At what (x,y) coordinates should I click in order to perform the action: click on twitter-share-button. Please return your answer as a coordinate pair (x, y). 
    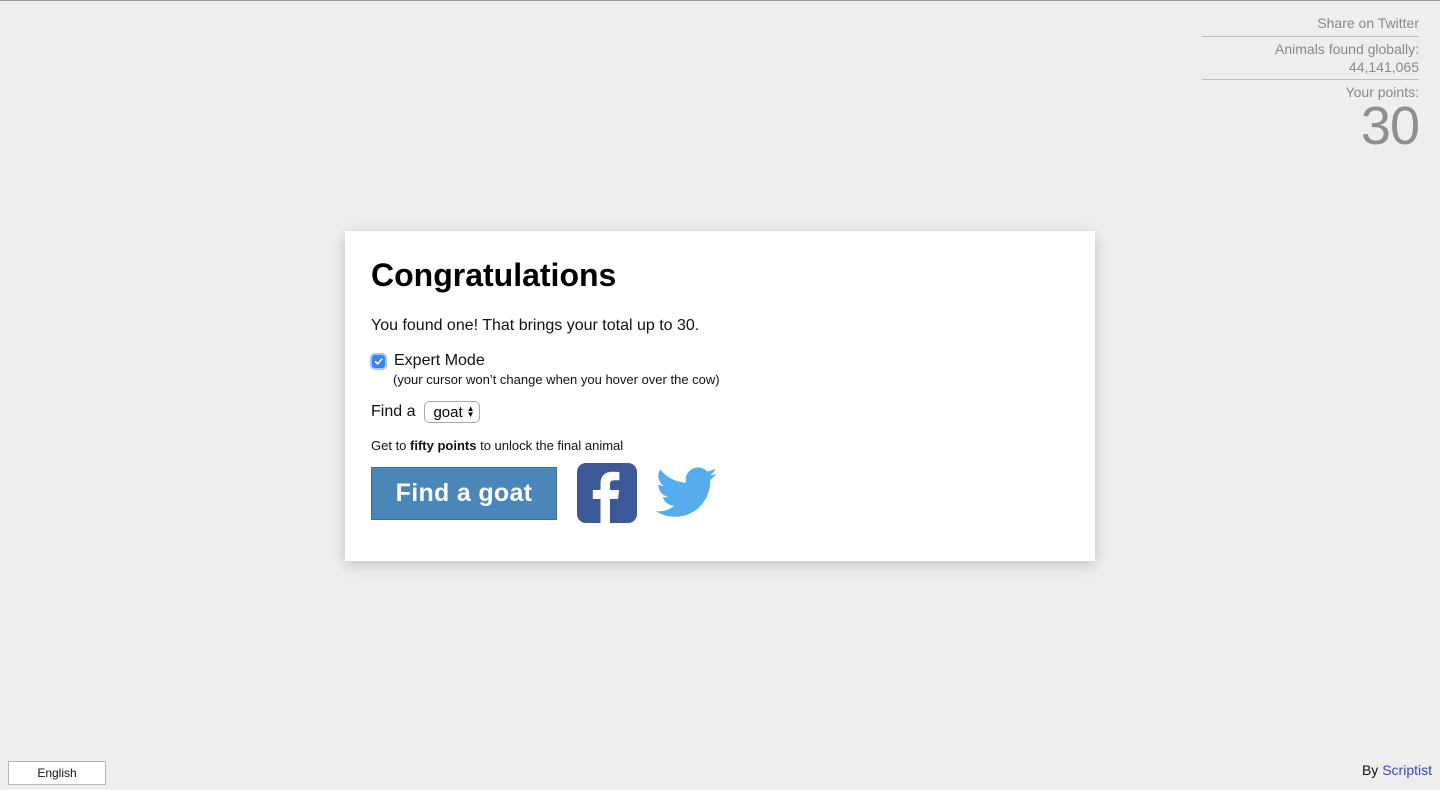
    Looking at the image, I should click on (686, 493).